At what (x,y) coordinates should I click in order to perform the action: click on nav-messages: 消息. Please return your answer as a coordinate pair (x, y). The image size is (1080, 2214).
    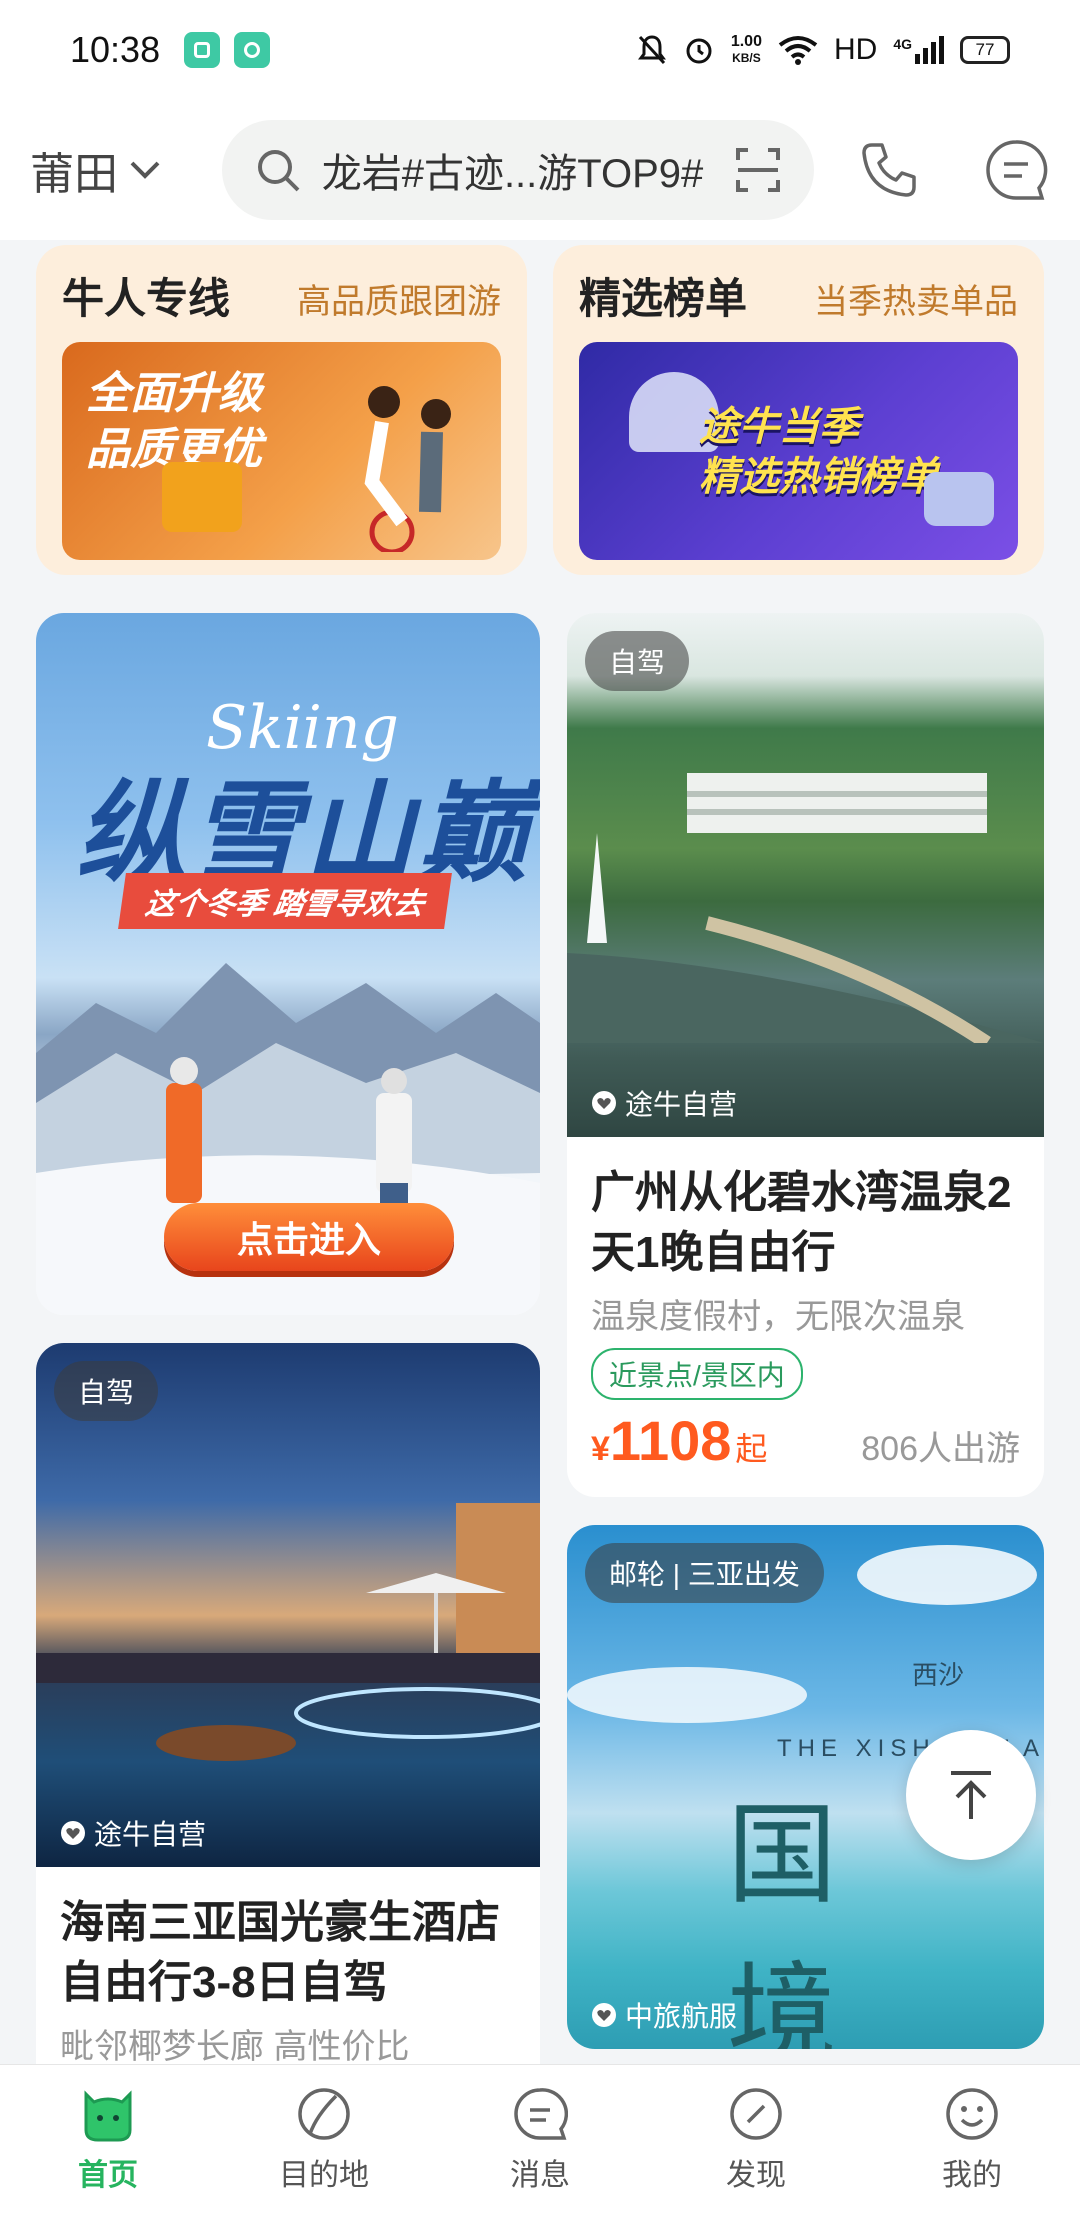
    Looking at the image, I should click on (540, 2140).